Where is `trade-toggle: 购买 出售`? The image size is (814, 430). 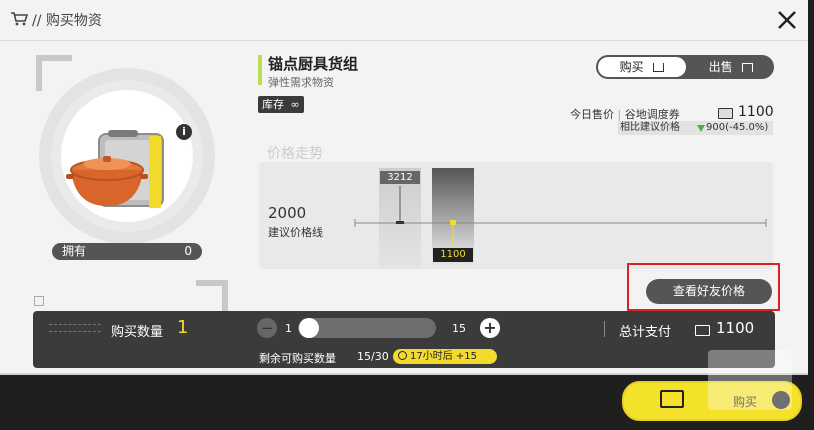 trade-toggle: 购买 出售 is located at coordinates (685, 67).